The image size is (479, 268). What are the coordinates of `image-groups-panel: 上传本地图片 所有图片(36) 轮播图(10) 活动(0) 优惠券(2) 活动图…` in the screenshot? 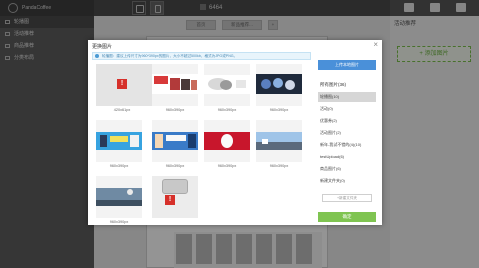 It's located at (348, 141).